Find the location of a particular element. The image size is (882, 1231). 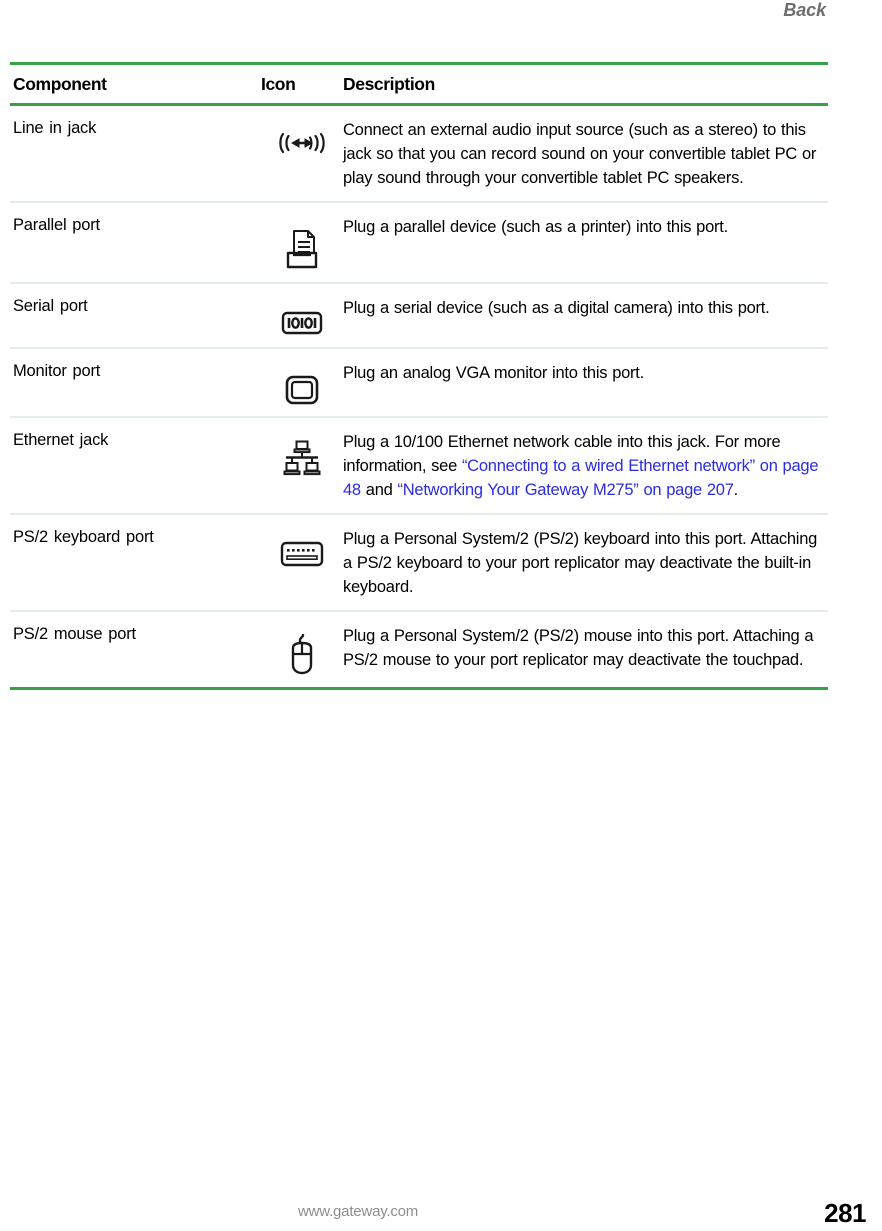

component-label: PS/2 keyboard port is located at coordinates (83, 537).